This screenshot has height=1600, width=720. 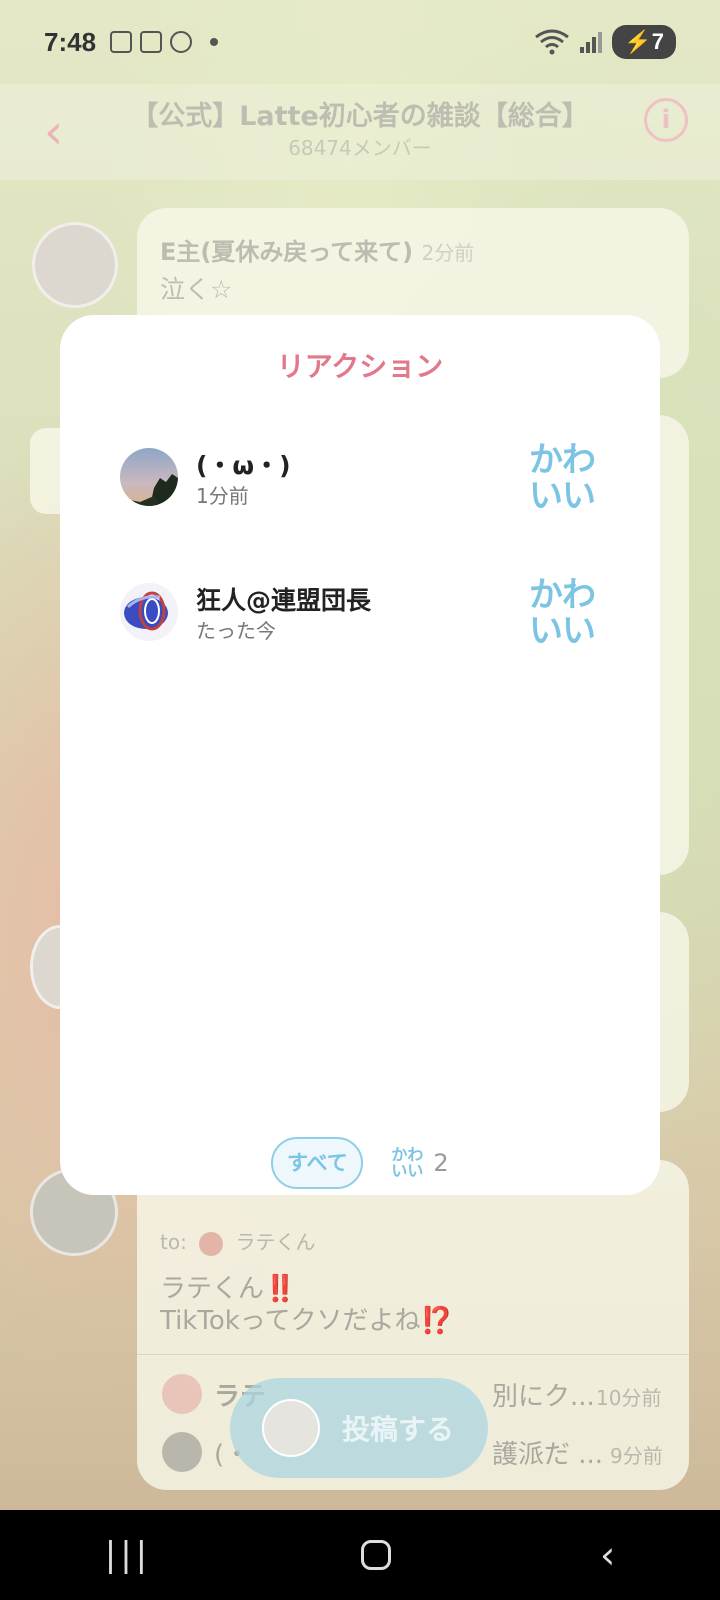 I want to click on post-button: 投稿する, so click(x=359, y=1428).